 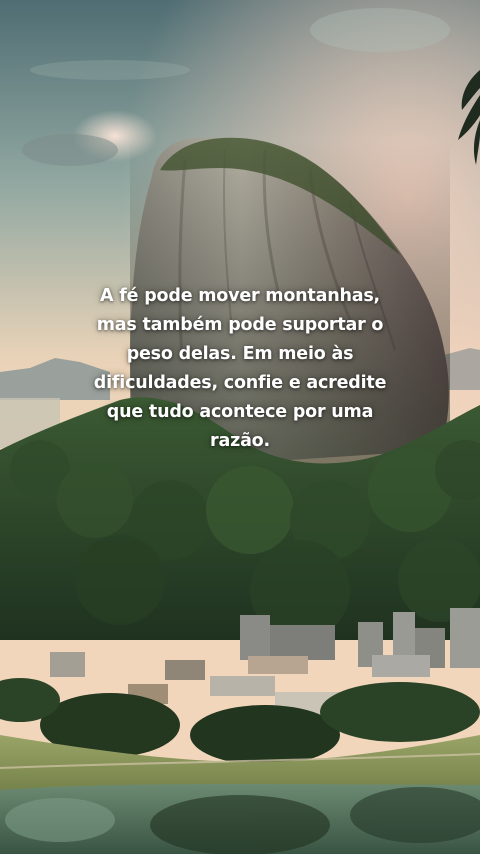 I want to click on quote-line: que tudo acontece por uma, so click(x=240, y=412).